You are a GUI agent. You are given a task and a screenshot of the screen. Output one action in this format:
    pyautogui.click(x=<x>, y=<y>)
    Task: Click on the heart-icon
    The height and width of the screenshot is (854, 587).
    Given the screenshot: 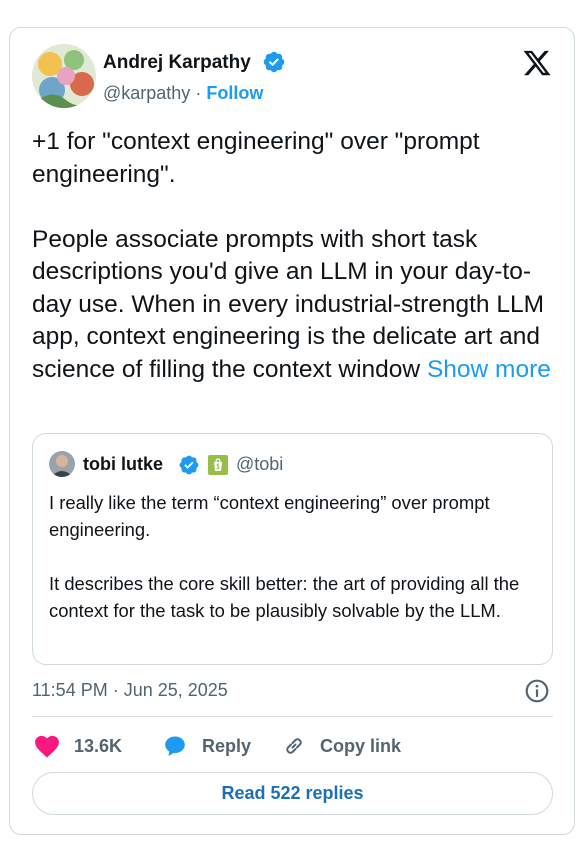 What is the action you would take?
    pyautogui.click(x=47, y=746)
    